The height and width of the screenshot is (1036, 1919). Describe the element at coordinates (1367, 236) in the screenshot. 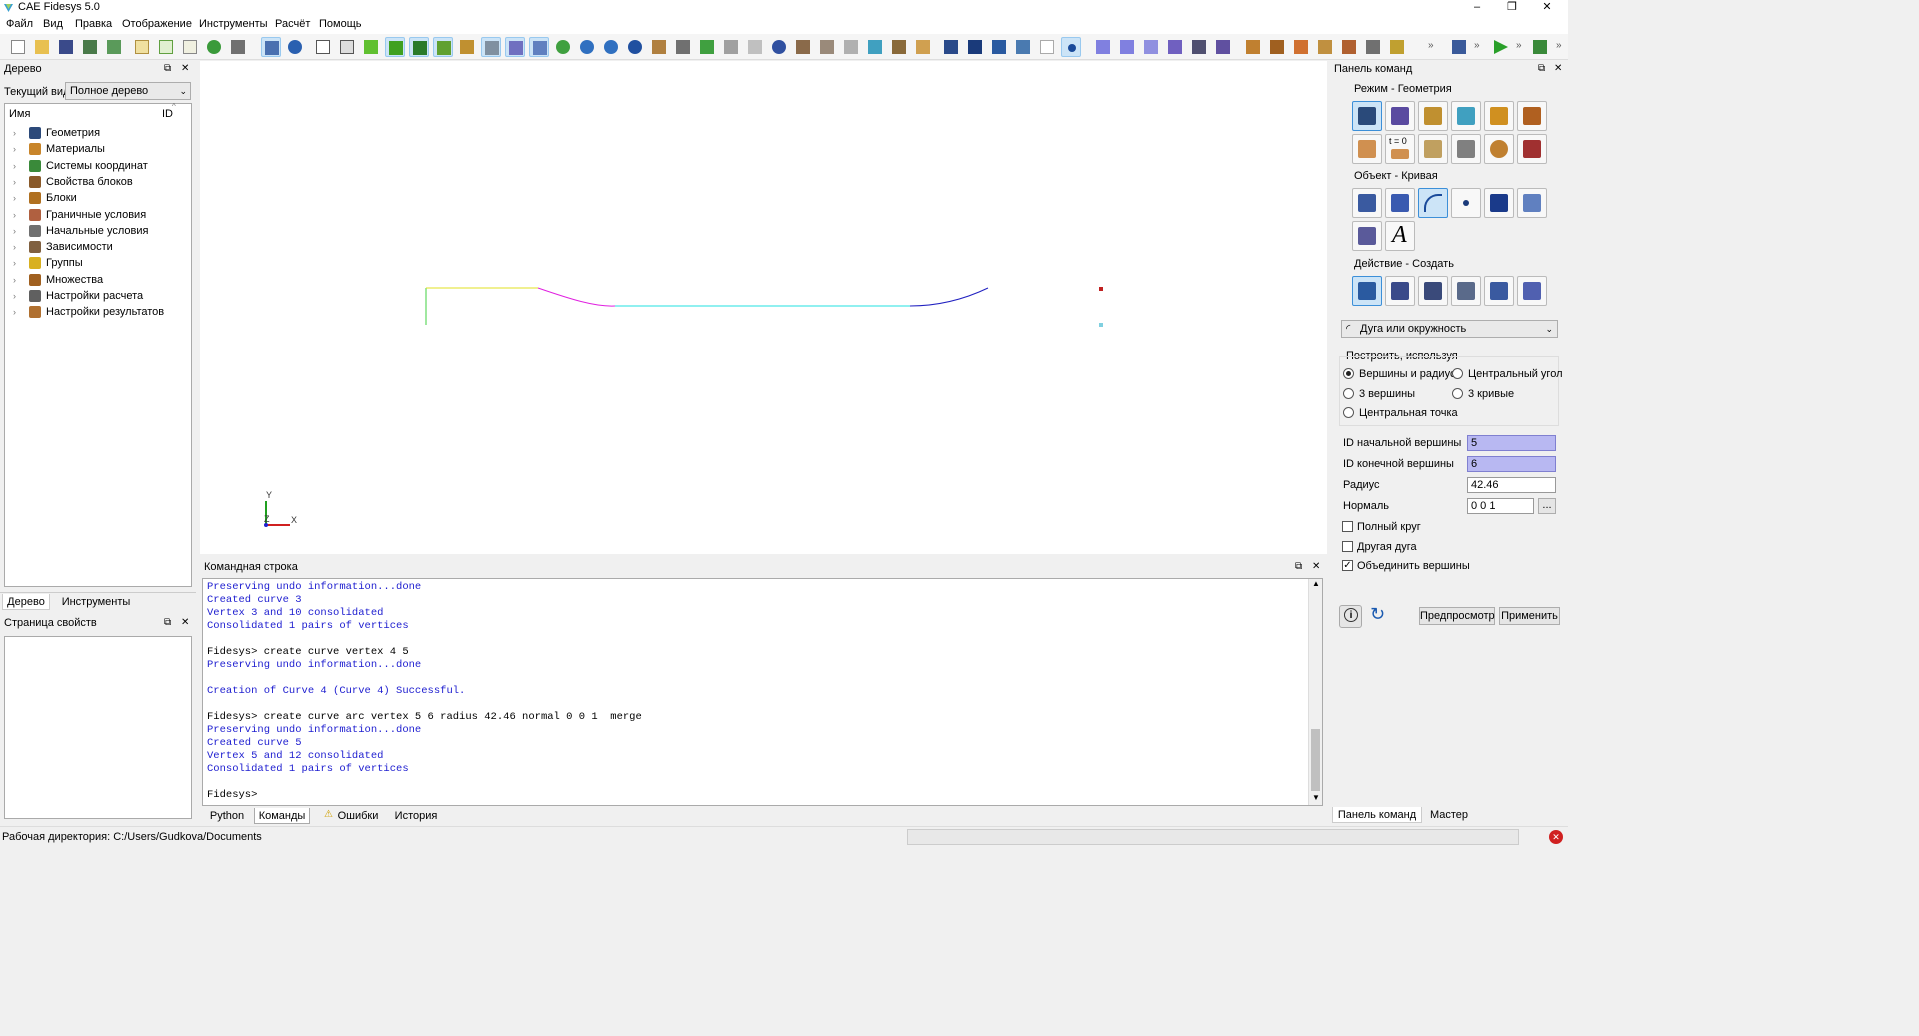

I see `object-measure-button` at that location.